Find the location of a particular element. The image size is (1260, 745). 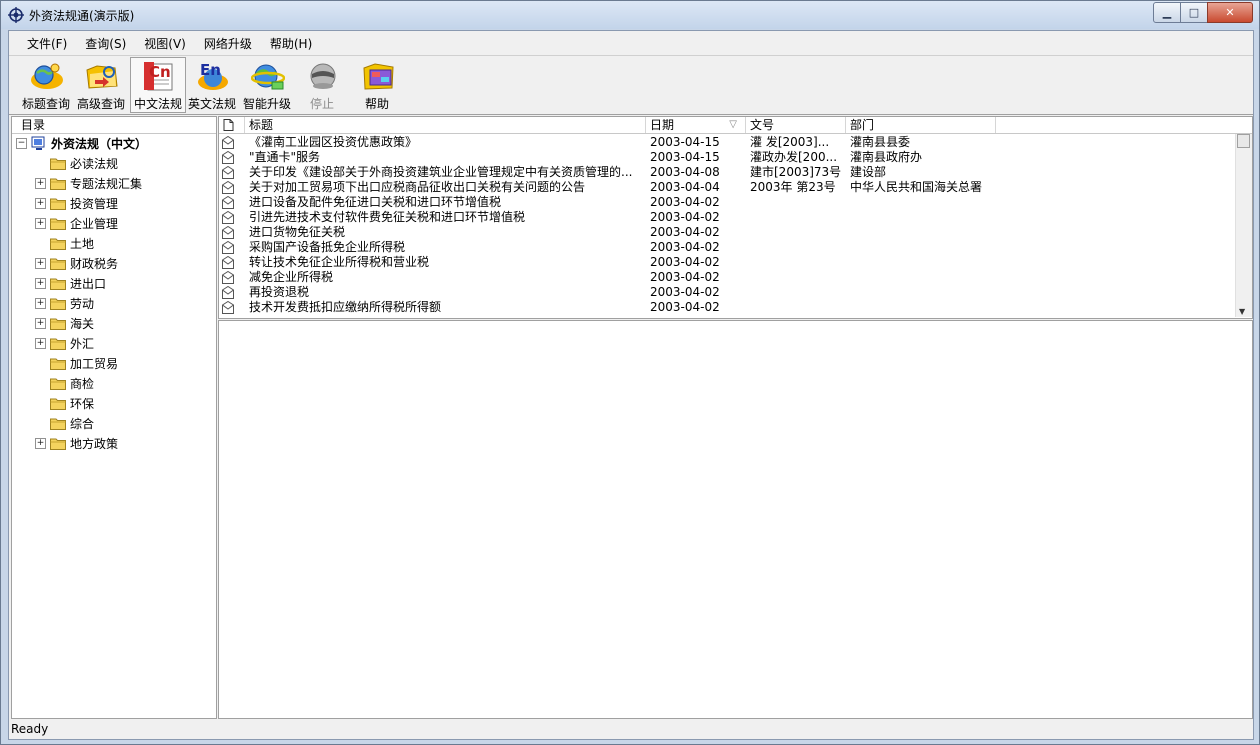

tree-item: 土地 is located at coordinates (64, 243).